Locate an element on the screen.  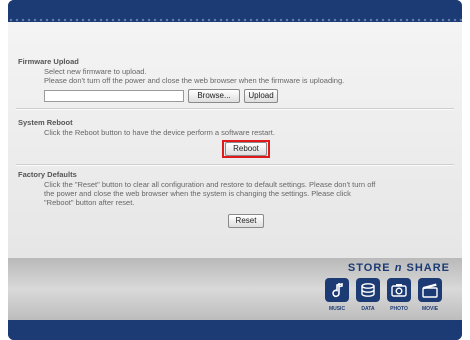
brand-word-store: STORE is located at coordinates (369, 268).